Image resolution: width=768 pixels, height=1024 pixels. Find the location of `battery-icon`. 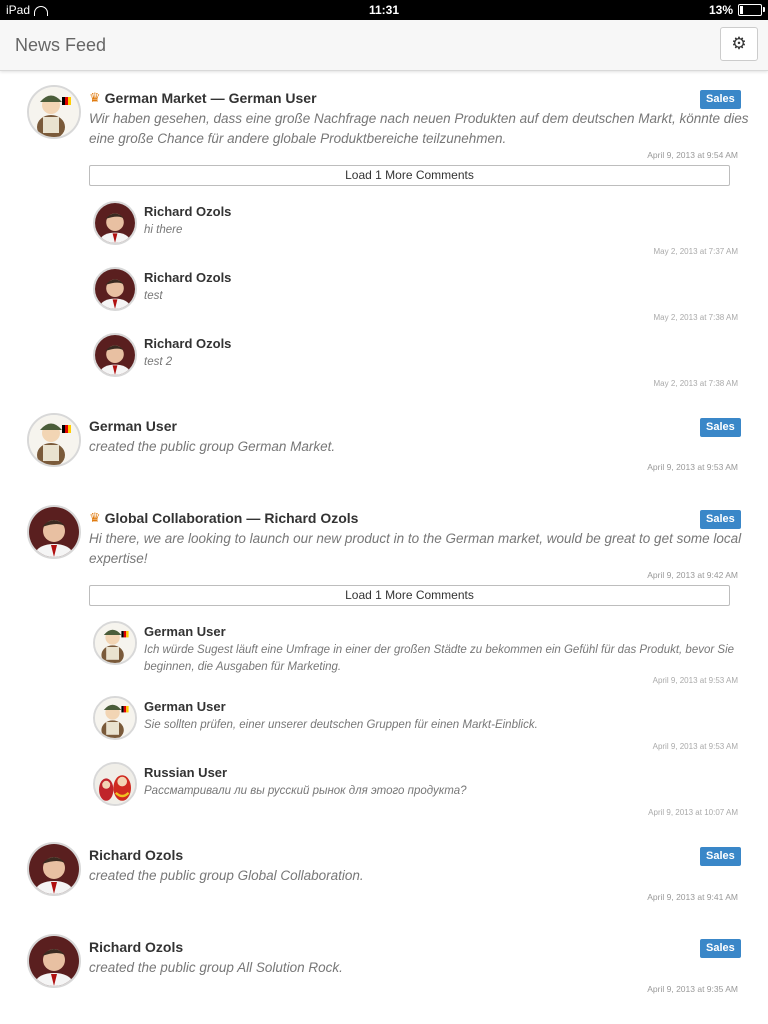

battery-icon is located at coordinates (751, 10).